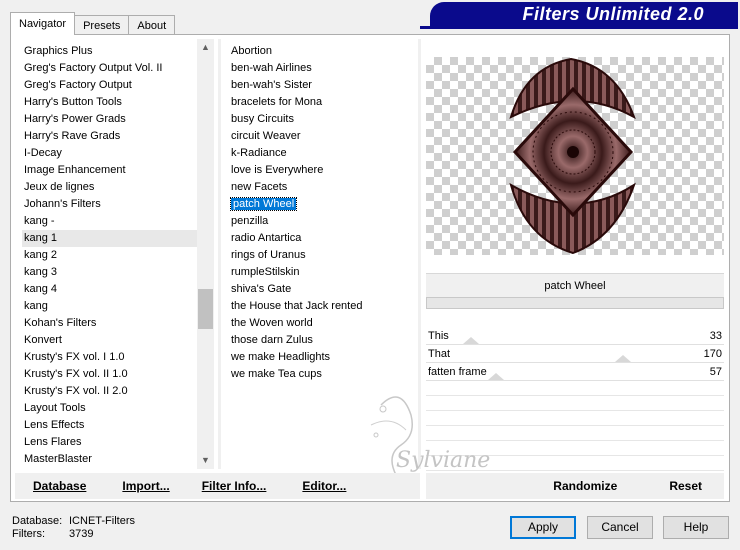  What do you see at coordinates (205, 309) in the screenshot?
I see `scrollbar-thumb` at bounding box center [205, 309].